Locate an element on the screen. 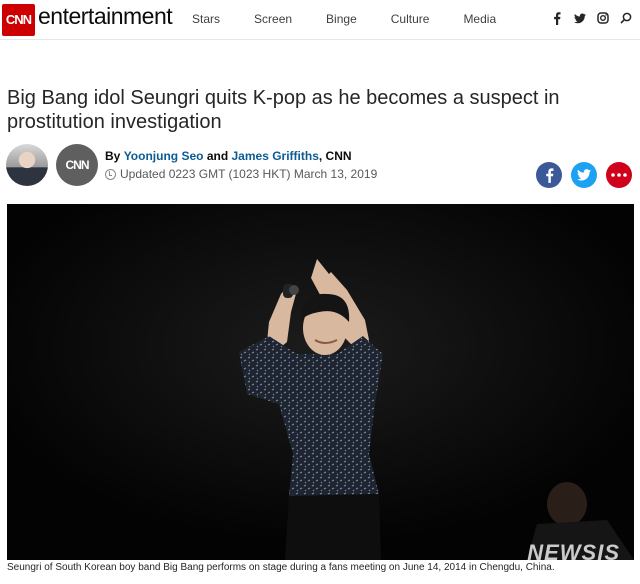  cnn-author-badge: CNN is located at coordinates (77, 165).